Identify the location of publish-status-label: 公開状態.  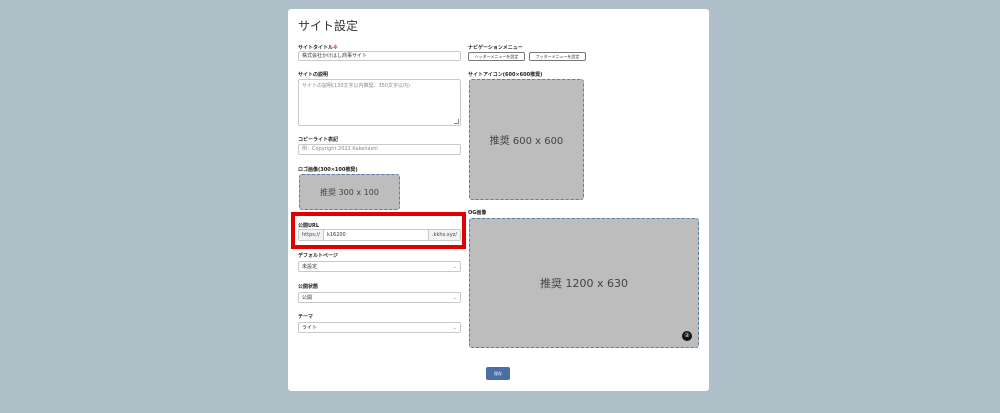
(308, 287).